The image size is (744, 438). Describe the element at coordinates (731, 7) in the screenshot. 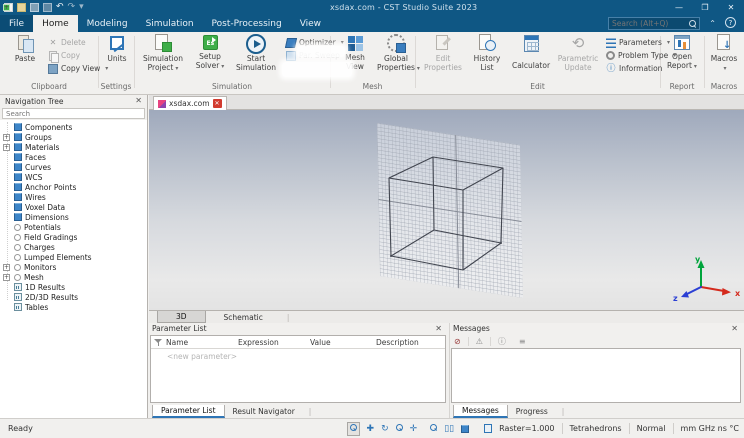

I see `close-button: ✕` at that location.